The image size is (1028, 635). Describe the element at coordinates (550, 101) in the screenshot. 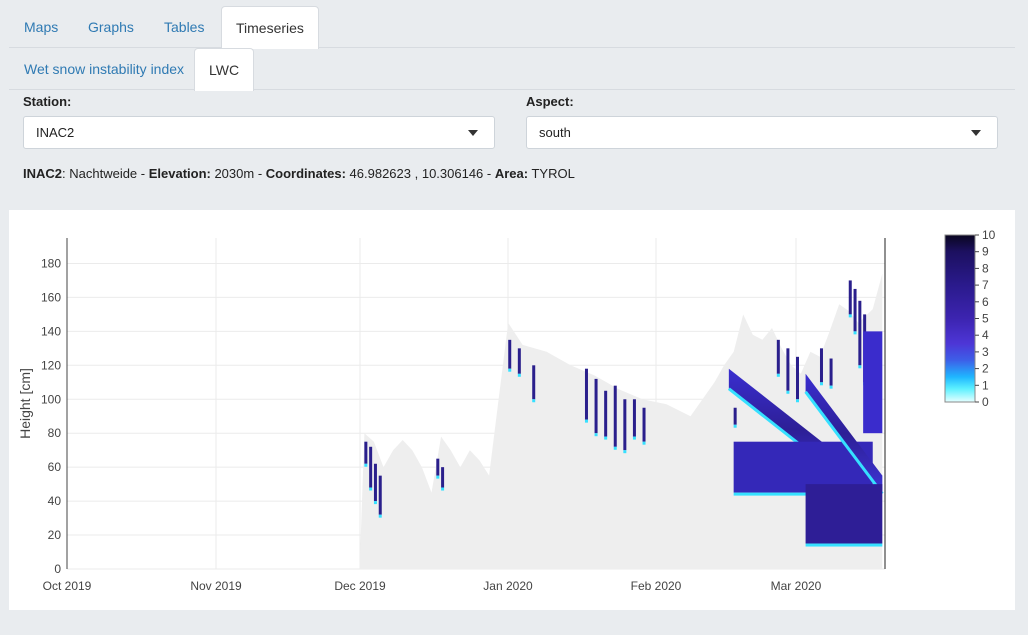

I see `aspect-label: Aspect:` at that location.